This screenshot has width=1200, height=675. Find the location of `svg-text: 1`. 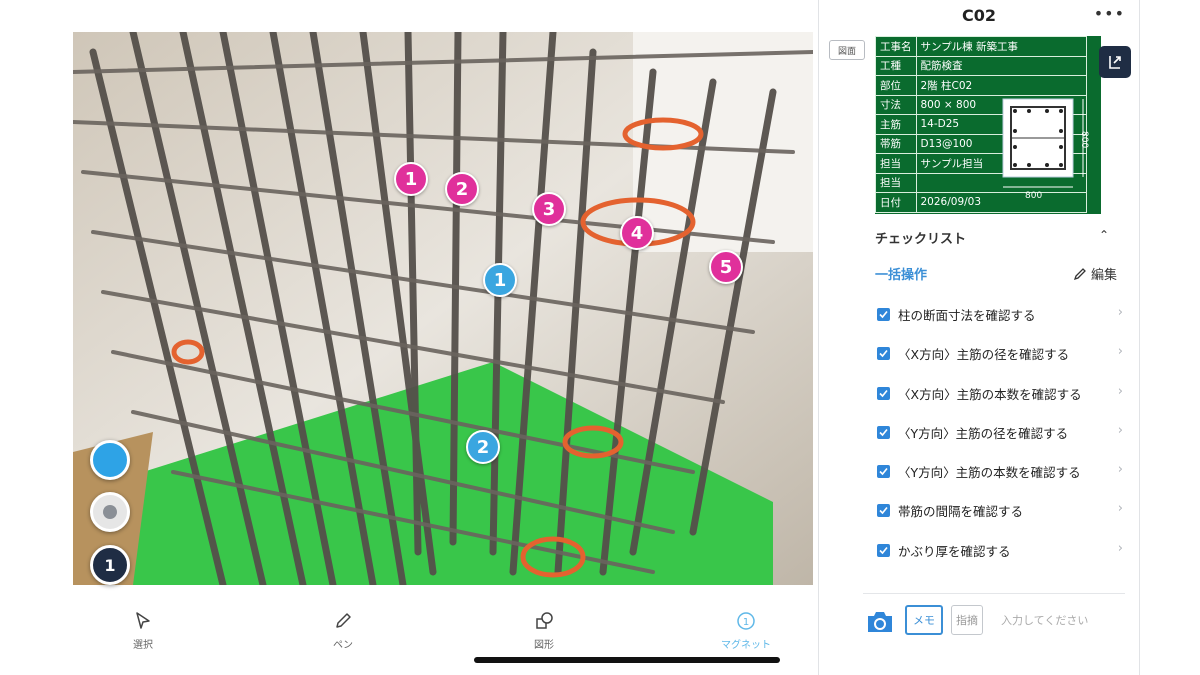

svg-text: 1 is located at coordinates (746, 622).